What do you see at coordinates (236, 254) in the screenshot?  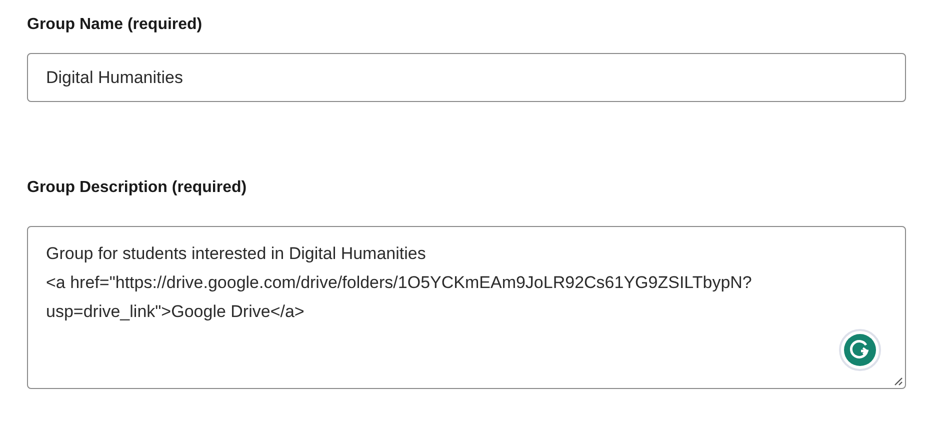 I see `text-line: Group for students interested in Digital Humanities` at bounding box center [236, 254].